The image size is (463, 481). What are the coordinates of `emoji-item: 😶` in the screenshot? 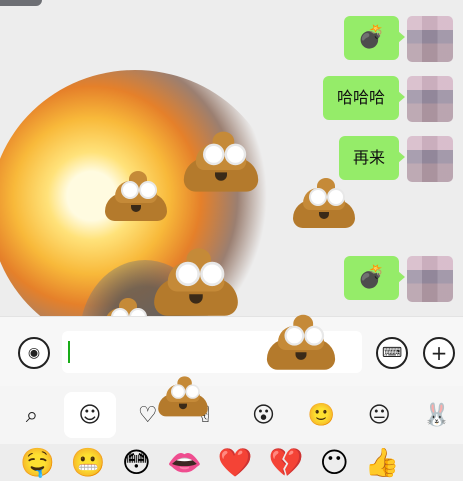 It's located at (334, 462).